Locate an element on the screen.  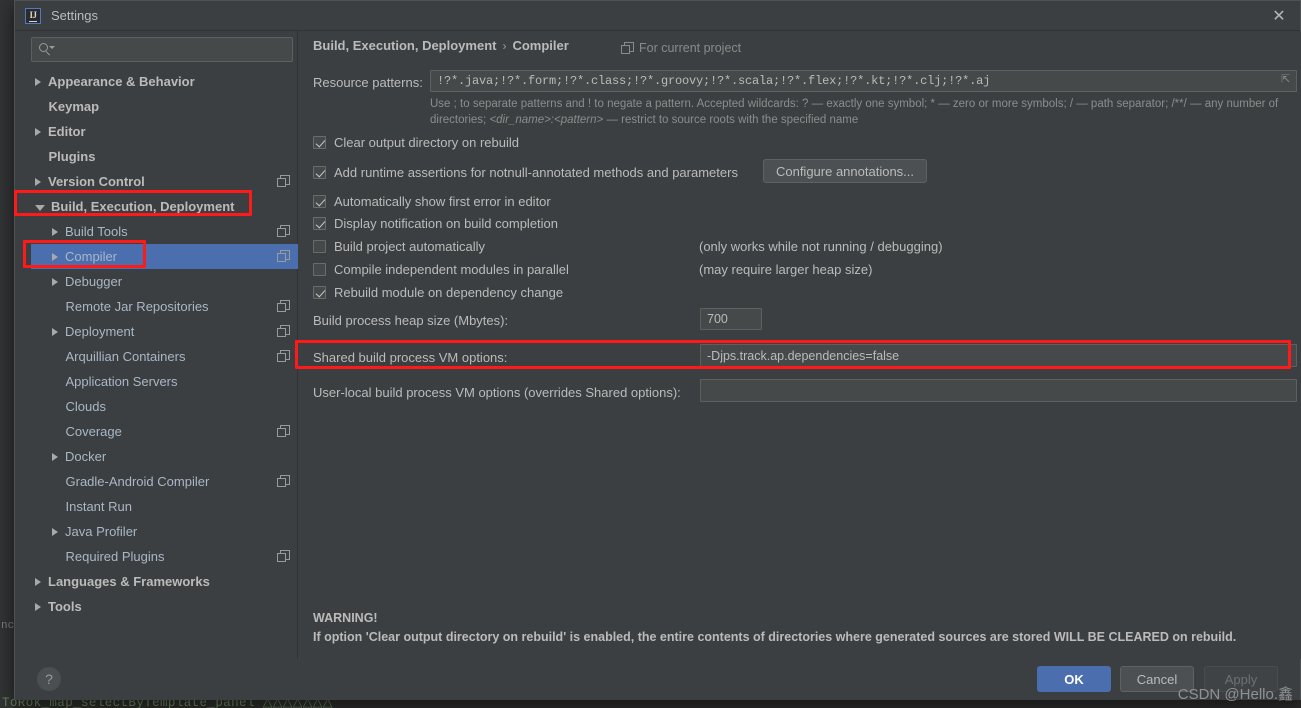
note-parallel-heap: (may require larger heap size) is located at coordinates (786, 269).